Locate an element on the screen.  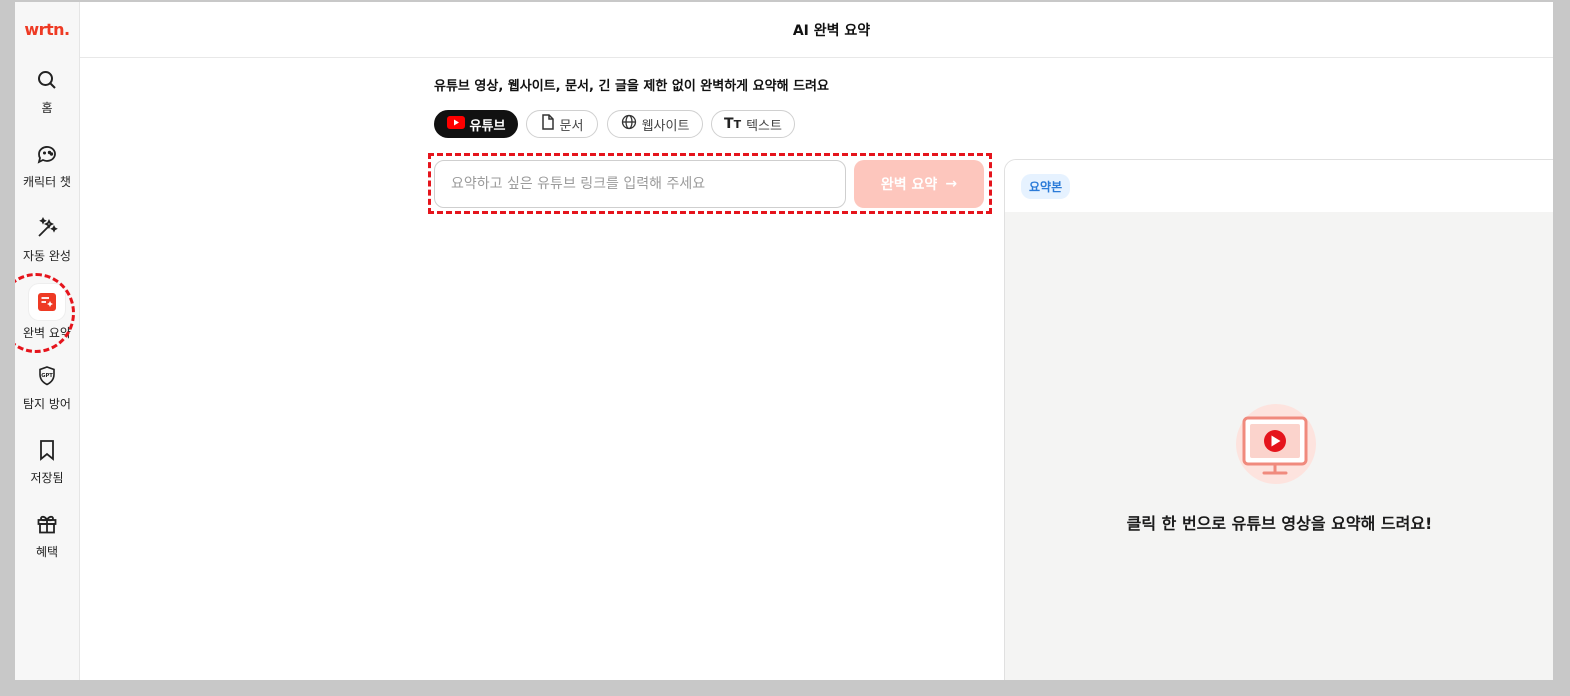
magic-wand-icon is located at coordinates (47, 228).